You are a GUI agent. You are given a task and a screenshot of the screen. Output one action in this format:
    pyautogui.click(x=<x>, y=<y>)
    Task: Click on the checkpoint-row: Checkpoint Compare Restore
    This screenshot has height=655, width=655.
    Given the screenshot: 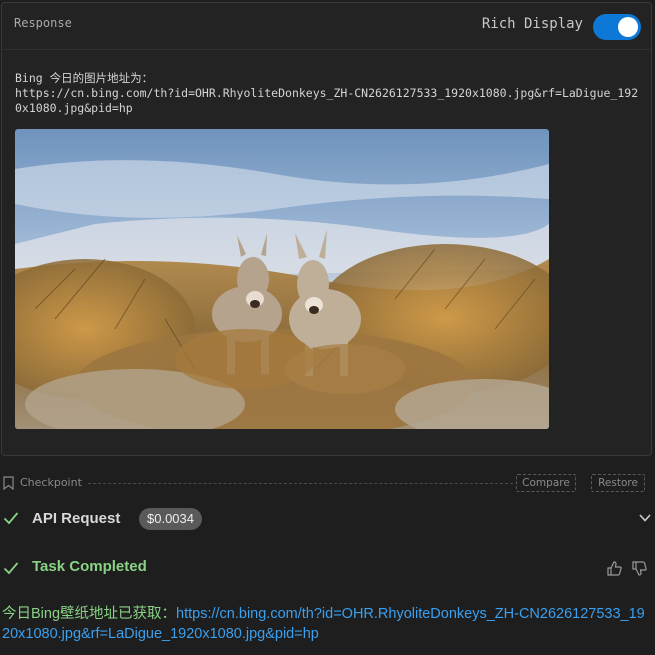 What is the action you would take?
    pyautogui.click(x=327, y=483)
    